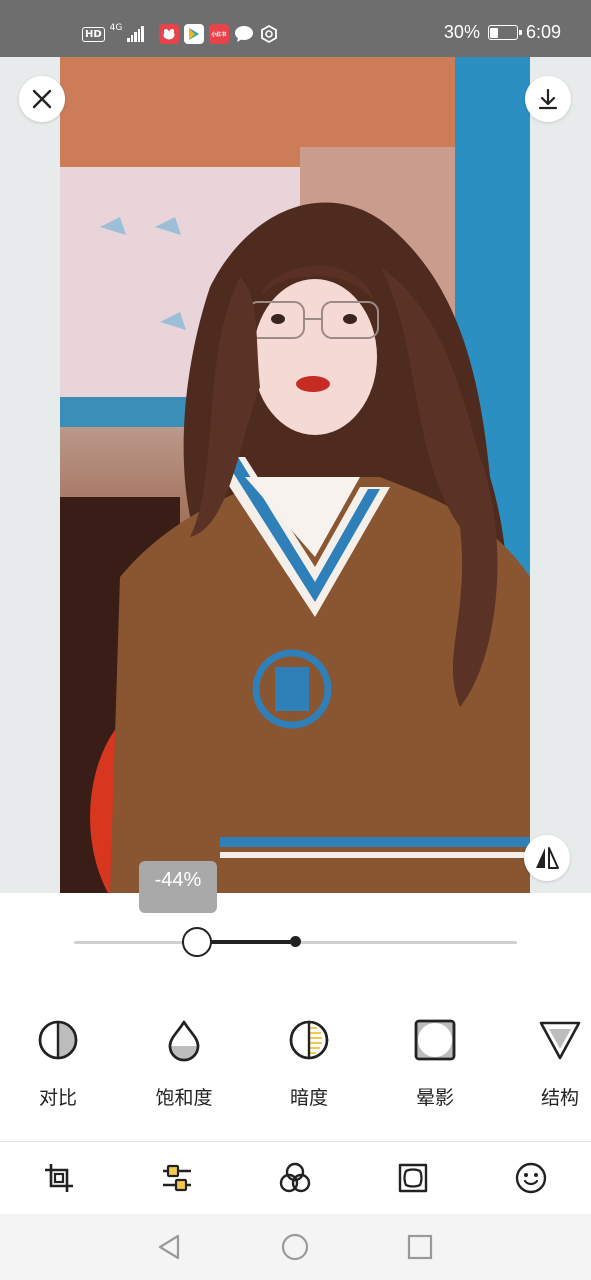 The image size is (591, 1280). I want to click on nav-home-button, so click(295, 1247).